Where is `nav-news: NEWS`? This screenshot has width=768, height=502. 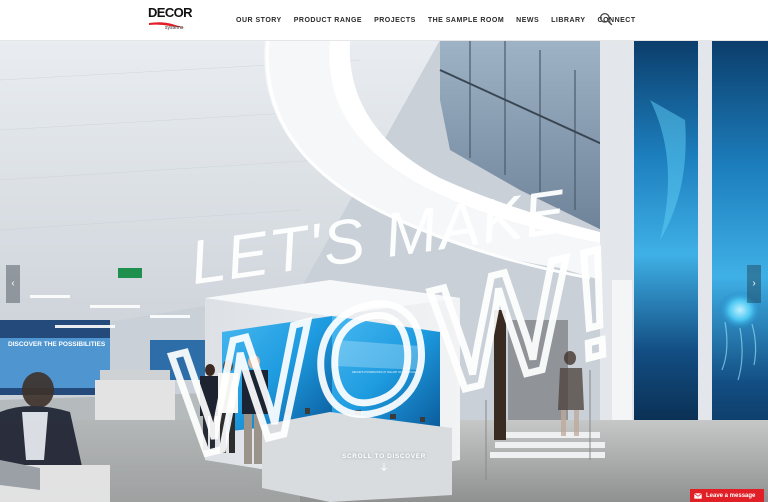 nav-news: NEWS is located at coordinates (527, 20).